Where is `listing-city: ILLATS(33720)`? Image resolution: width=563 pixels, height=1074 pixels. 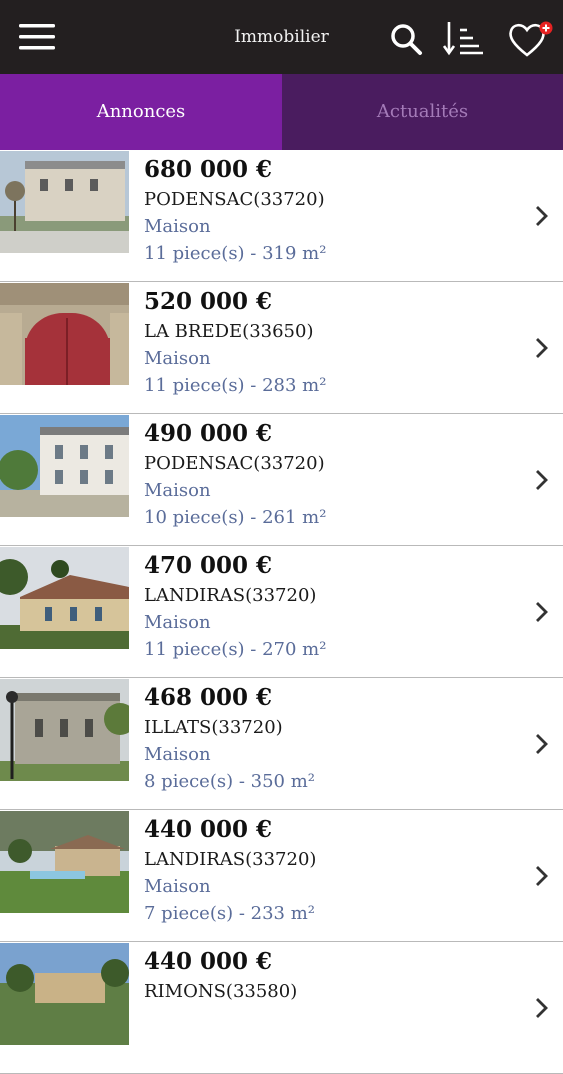 listing-city: ILLATS(33720) is located at coordinates (213, 727).